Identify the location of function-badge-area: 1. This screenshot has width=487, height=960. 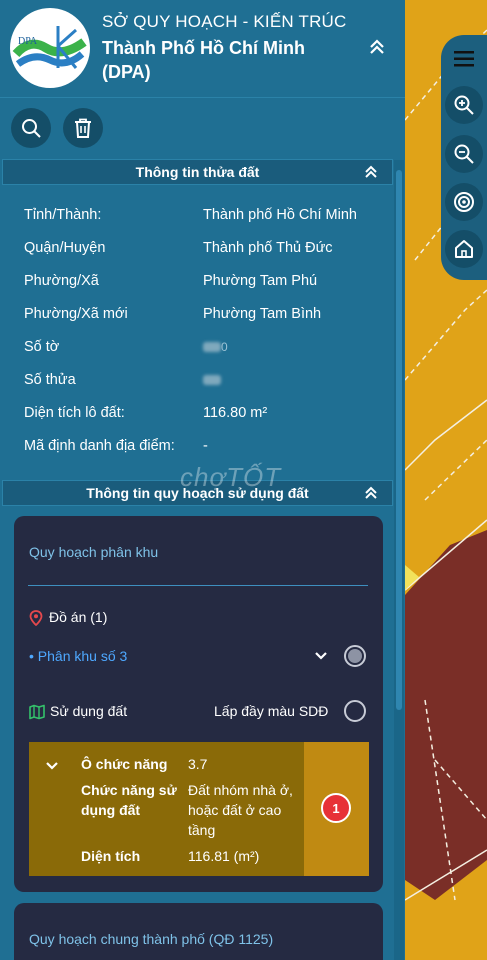
(336, 809).